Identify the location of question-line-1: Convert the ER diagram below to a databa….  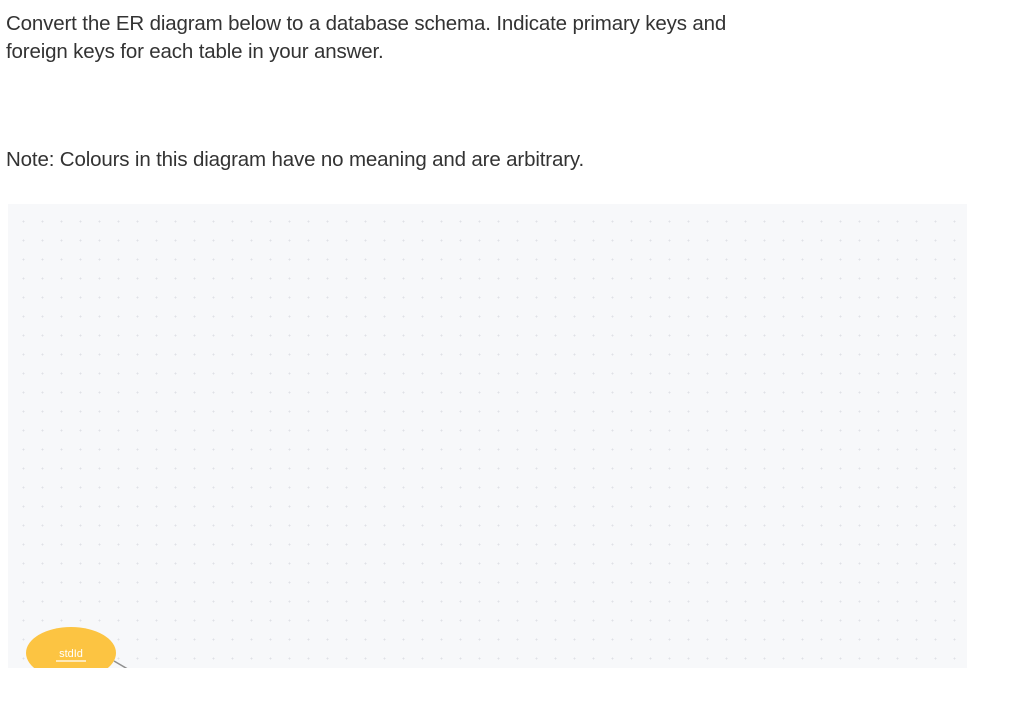
(366, 23).